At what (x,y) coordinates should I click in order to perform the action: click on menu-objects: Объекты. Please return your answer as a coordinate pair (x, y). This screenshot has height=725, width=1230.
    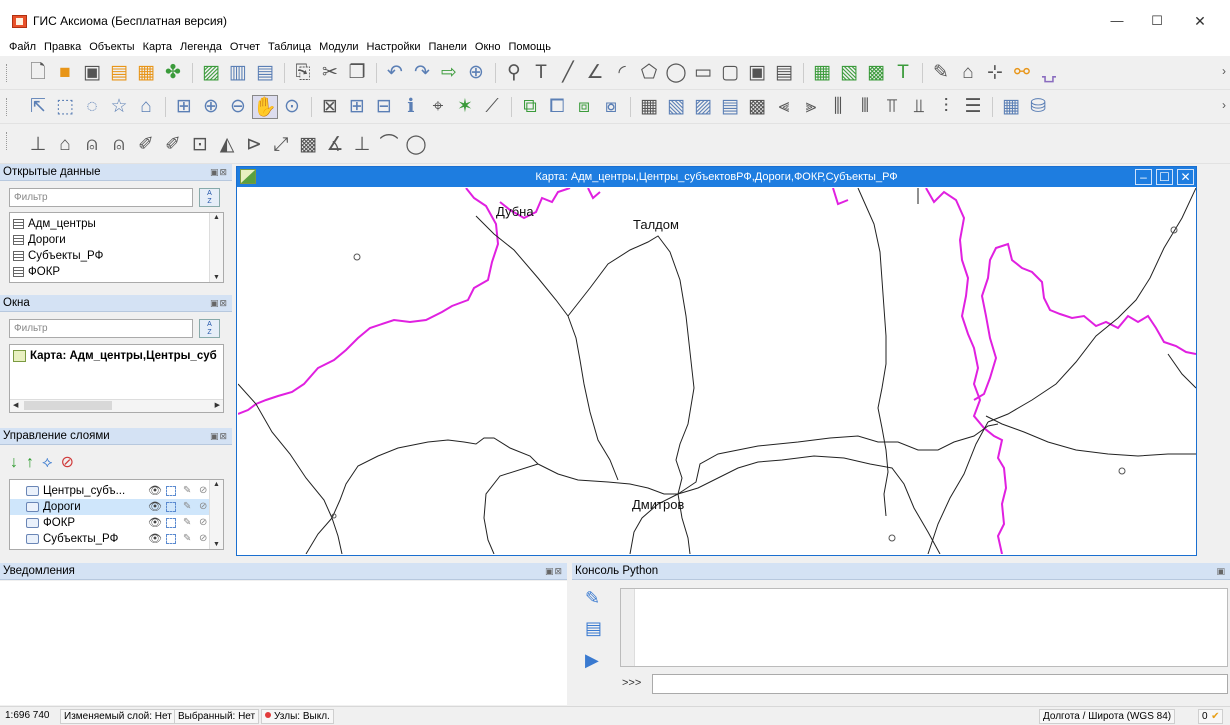
    Looking at the image, I should click on (111, 48).